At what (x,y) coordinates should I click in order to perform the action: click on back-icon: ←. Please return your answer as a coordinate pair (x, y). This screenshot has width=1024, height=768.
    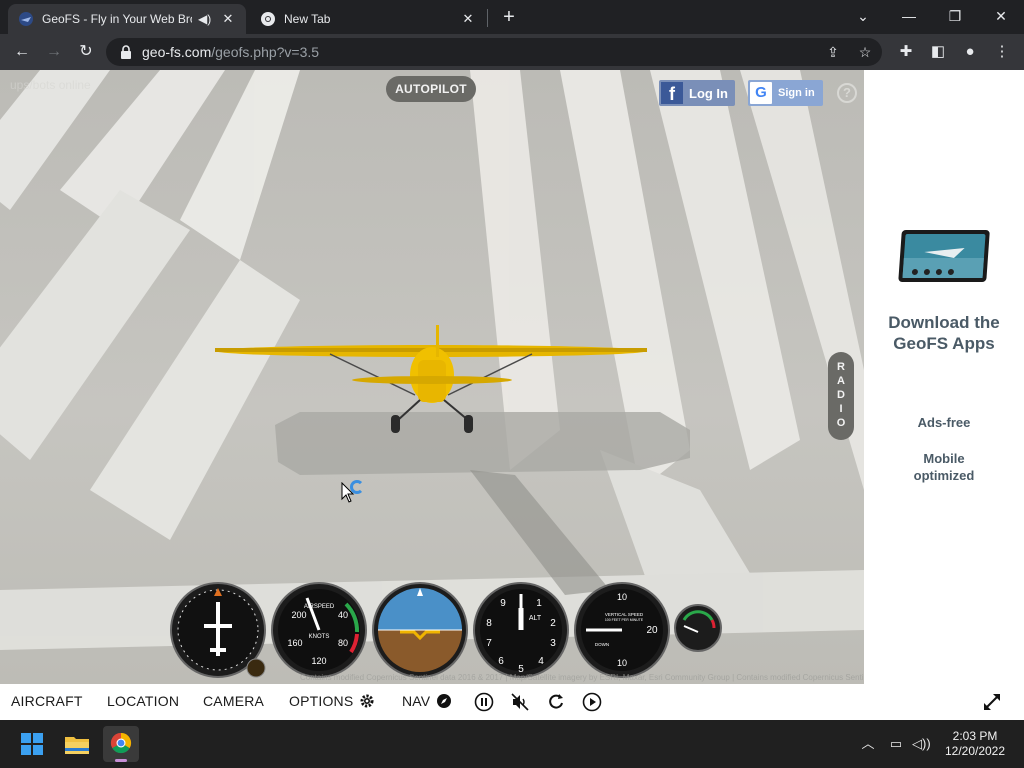
    Looking at the image, I should click on (22, 52).